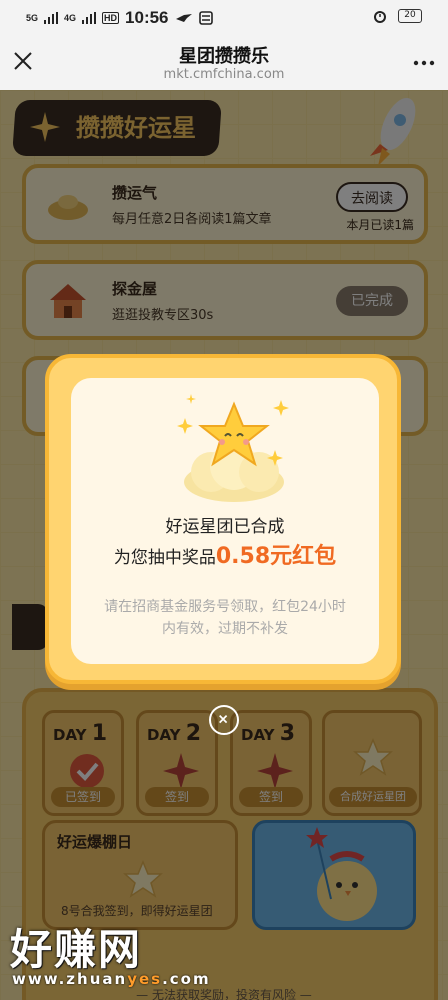 Image resolution: width=448 pixels, height=1000 pixels. Describe the element at coordinates (224, 56) in the screenshot. I see `page-title: 星团攒攒乐` at that location.